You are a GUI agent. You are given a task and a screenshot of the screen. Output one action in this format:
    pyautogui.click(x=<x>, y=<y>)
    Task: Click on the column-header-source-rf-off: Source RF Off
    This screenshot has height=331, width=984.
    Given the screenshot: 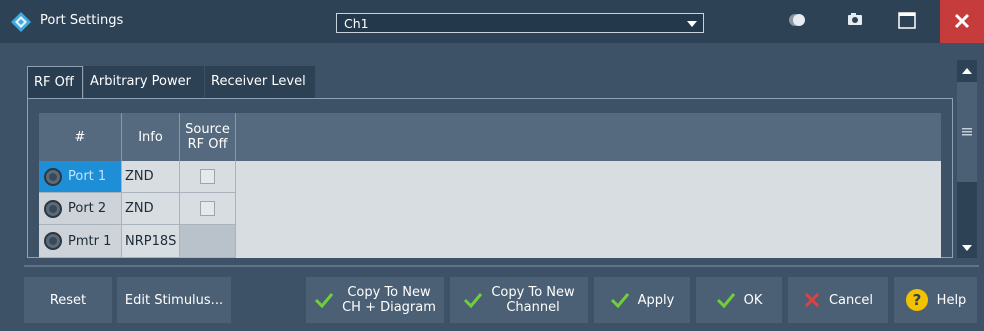 What is the action you would take?
    pyautogui.click(x=208, y=137)
    